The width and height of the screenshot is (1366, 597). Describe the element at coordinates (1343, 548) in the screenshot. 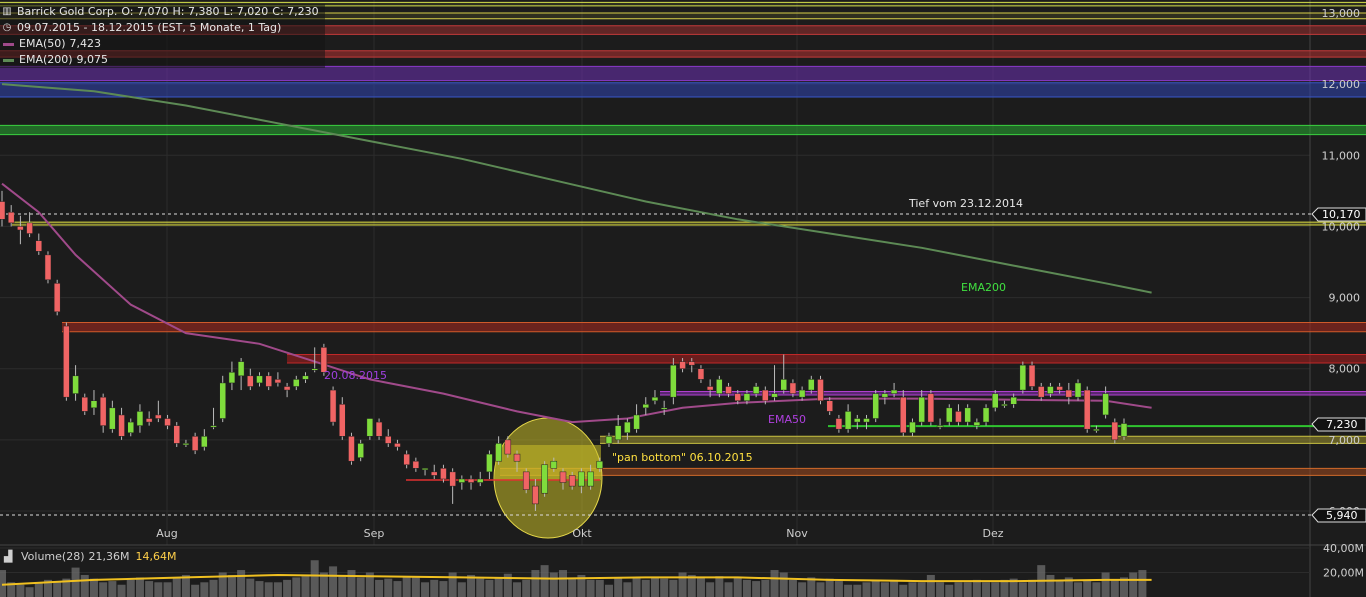

I see `volume-tick-label: 40,00M` at that location.